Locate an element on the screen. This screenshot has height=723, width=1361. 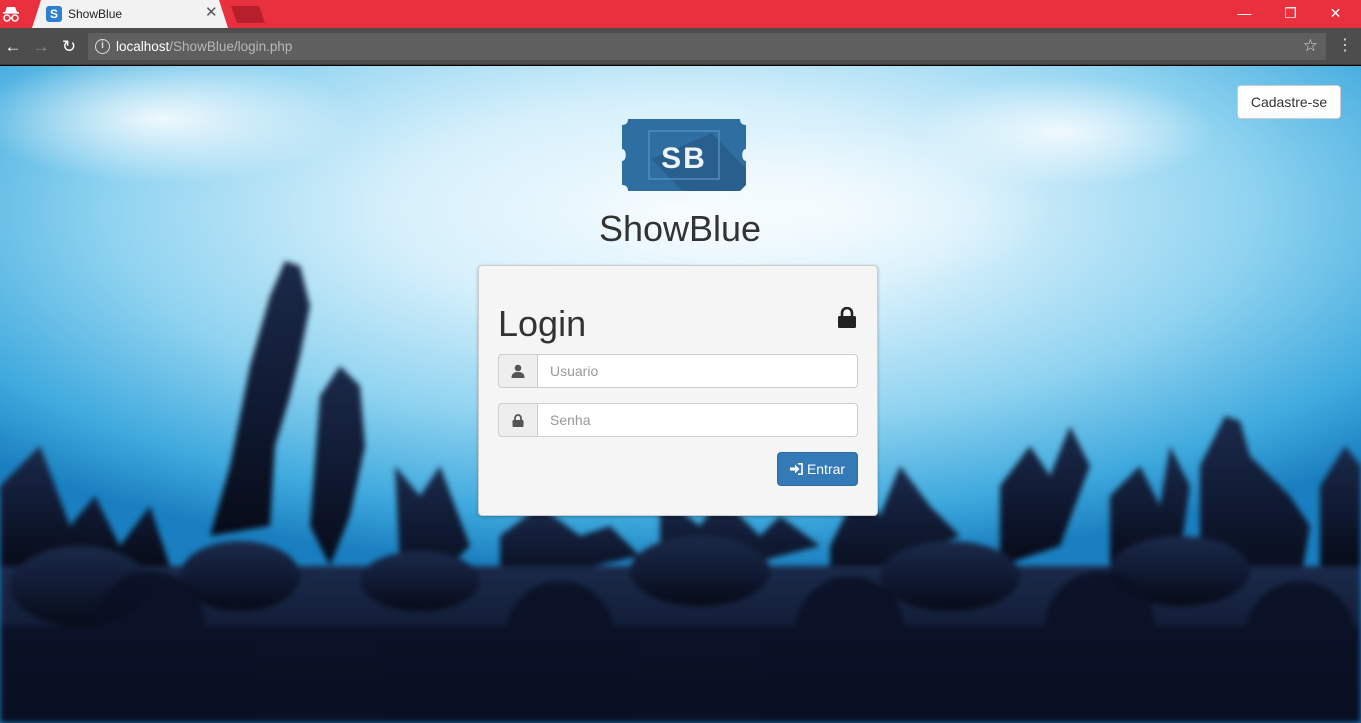
browser-titlebar: S ShowBlue ✕ — ❐ ✕ is located at coordinates (680, 14).